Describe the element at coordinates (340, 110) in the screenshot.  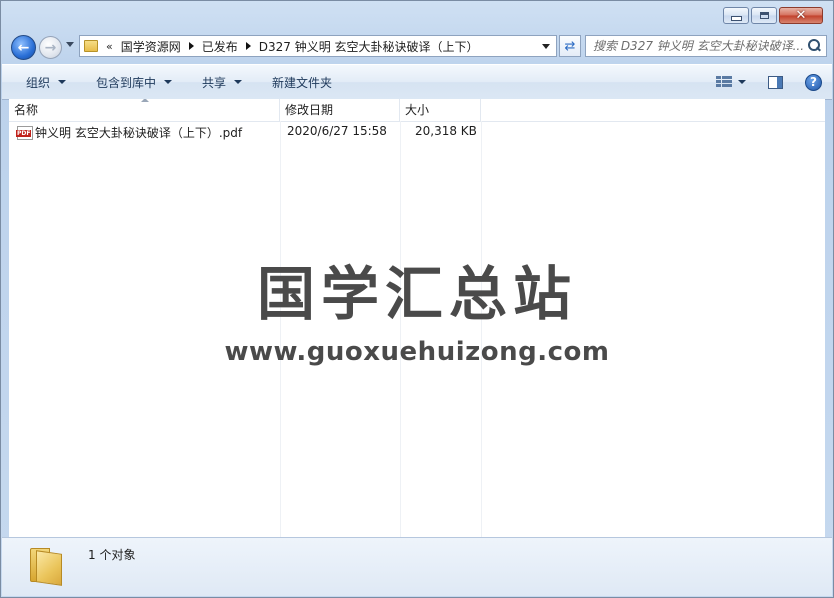
I see `column-header-date: 修改日期` at that location.